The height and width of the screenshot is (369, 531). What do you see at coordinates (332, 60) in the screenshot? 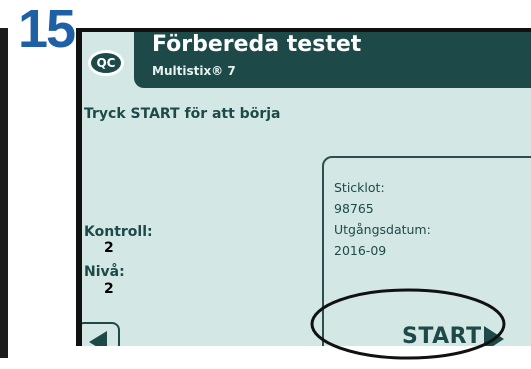
I see `title-bar: Förbereda testet Multistix® 7` at bounding box center [332, 60].